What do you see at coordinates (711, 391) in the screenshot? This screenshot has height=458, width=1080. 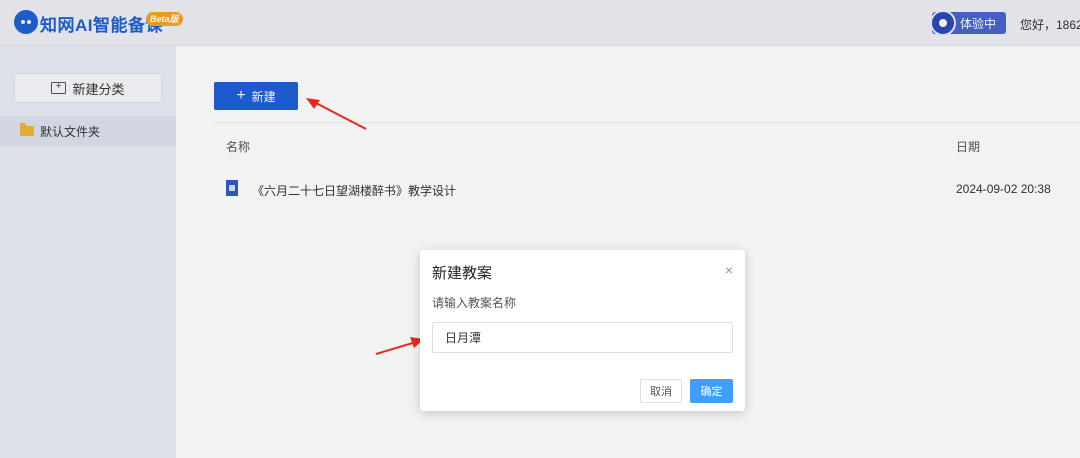 I see `confirm-button: 确定` at bounding box center [711, 391].